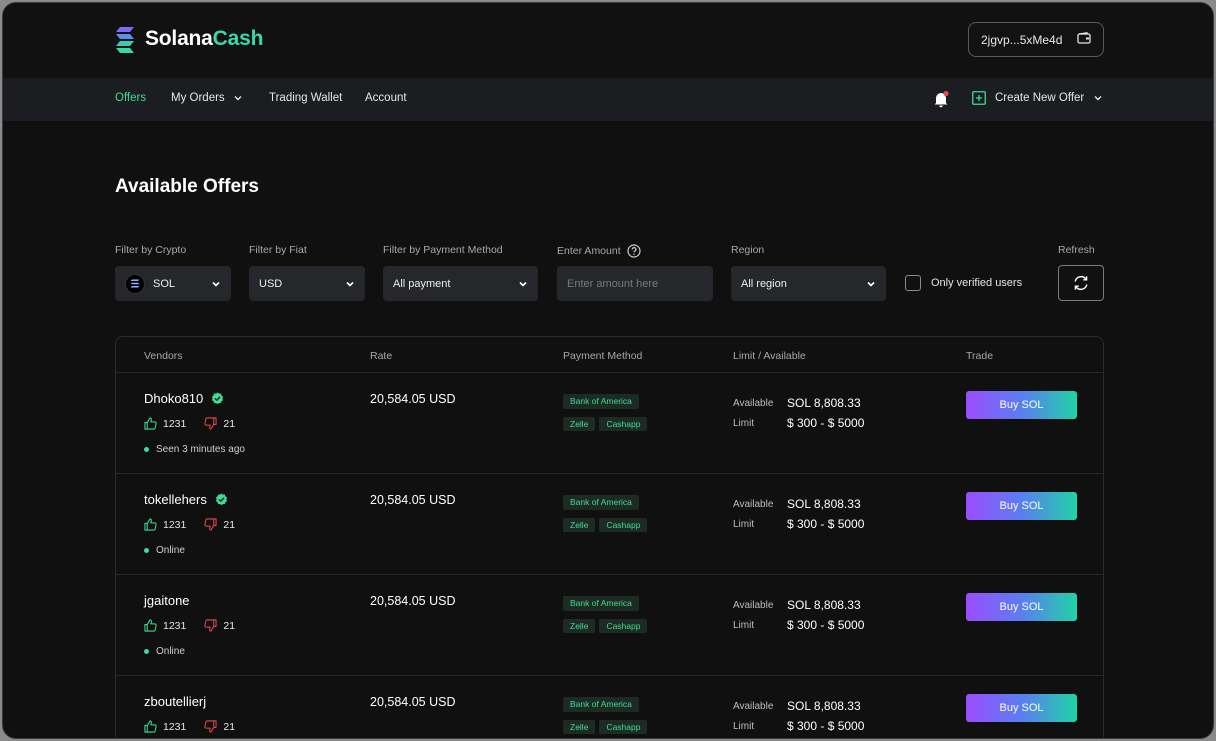 This screenshot has width=1216, height=741. Describe the element at coordinates (808, 283) in the screenshot. I see `filter-region-select: All region` at that location.